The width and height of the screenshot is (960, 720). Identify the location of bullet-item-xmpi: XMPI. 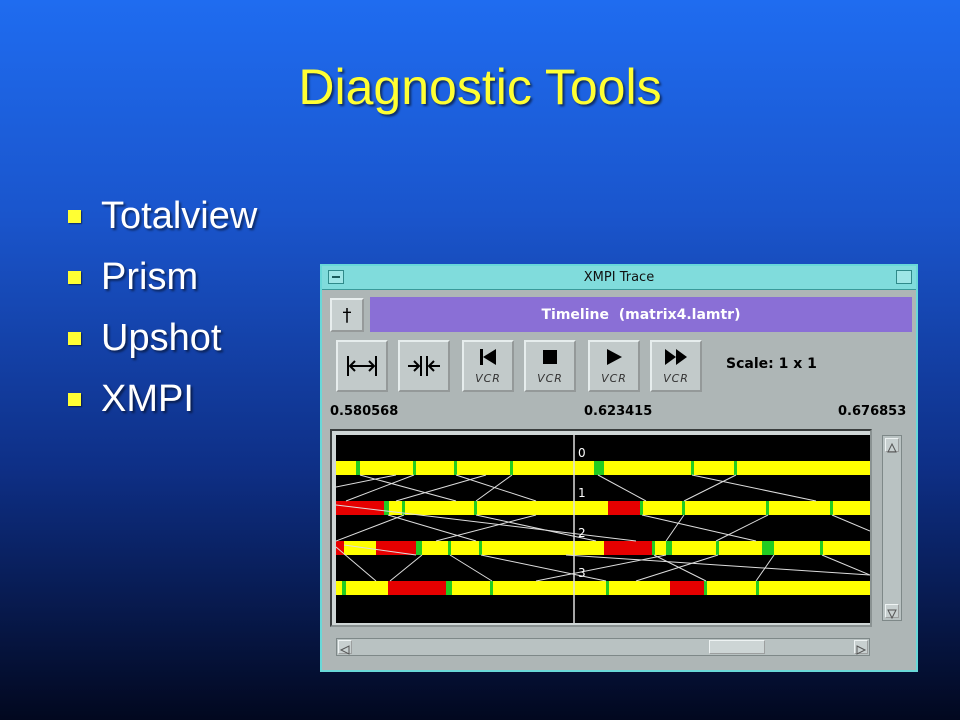
(162, 399).